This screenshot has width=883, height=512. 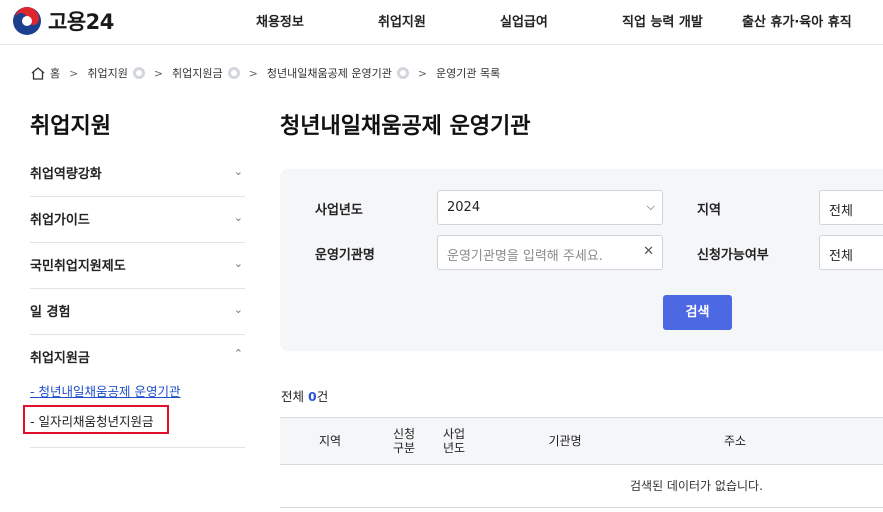 I want to click on chevron-down-icon: ⌵, so click(x=650, y=206).